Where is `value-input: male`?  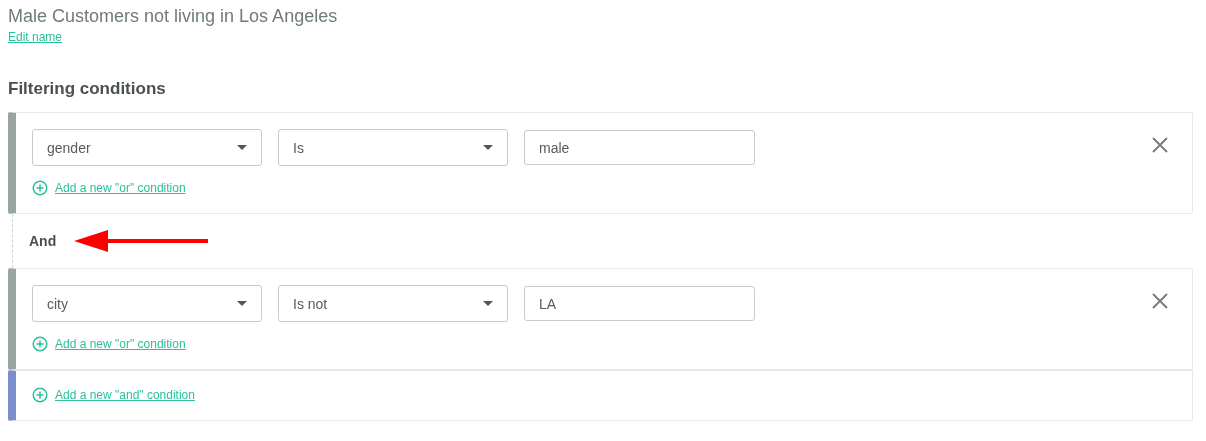
value-input: male is located at coordinates (639, 147).